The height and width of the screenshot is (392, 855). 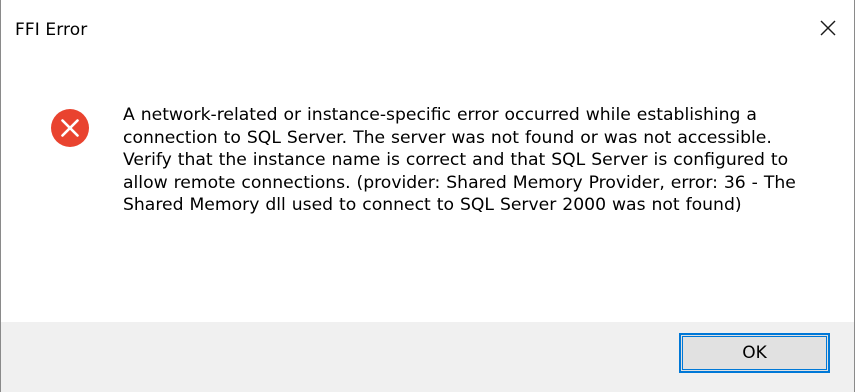 I want to click on close-icon, so click(x=828, y=28).